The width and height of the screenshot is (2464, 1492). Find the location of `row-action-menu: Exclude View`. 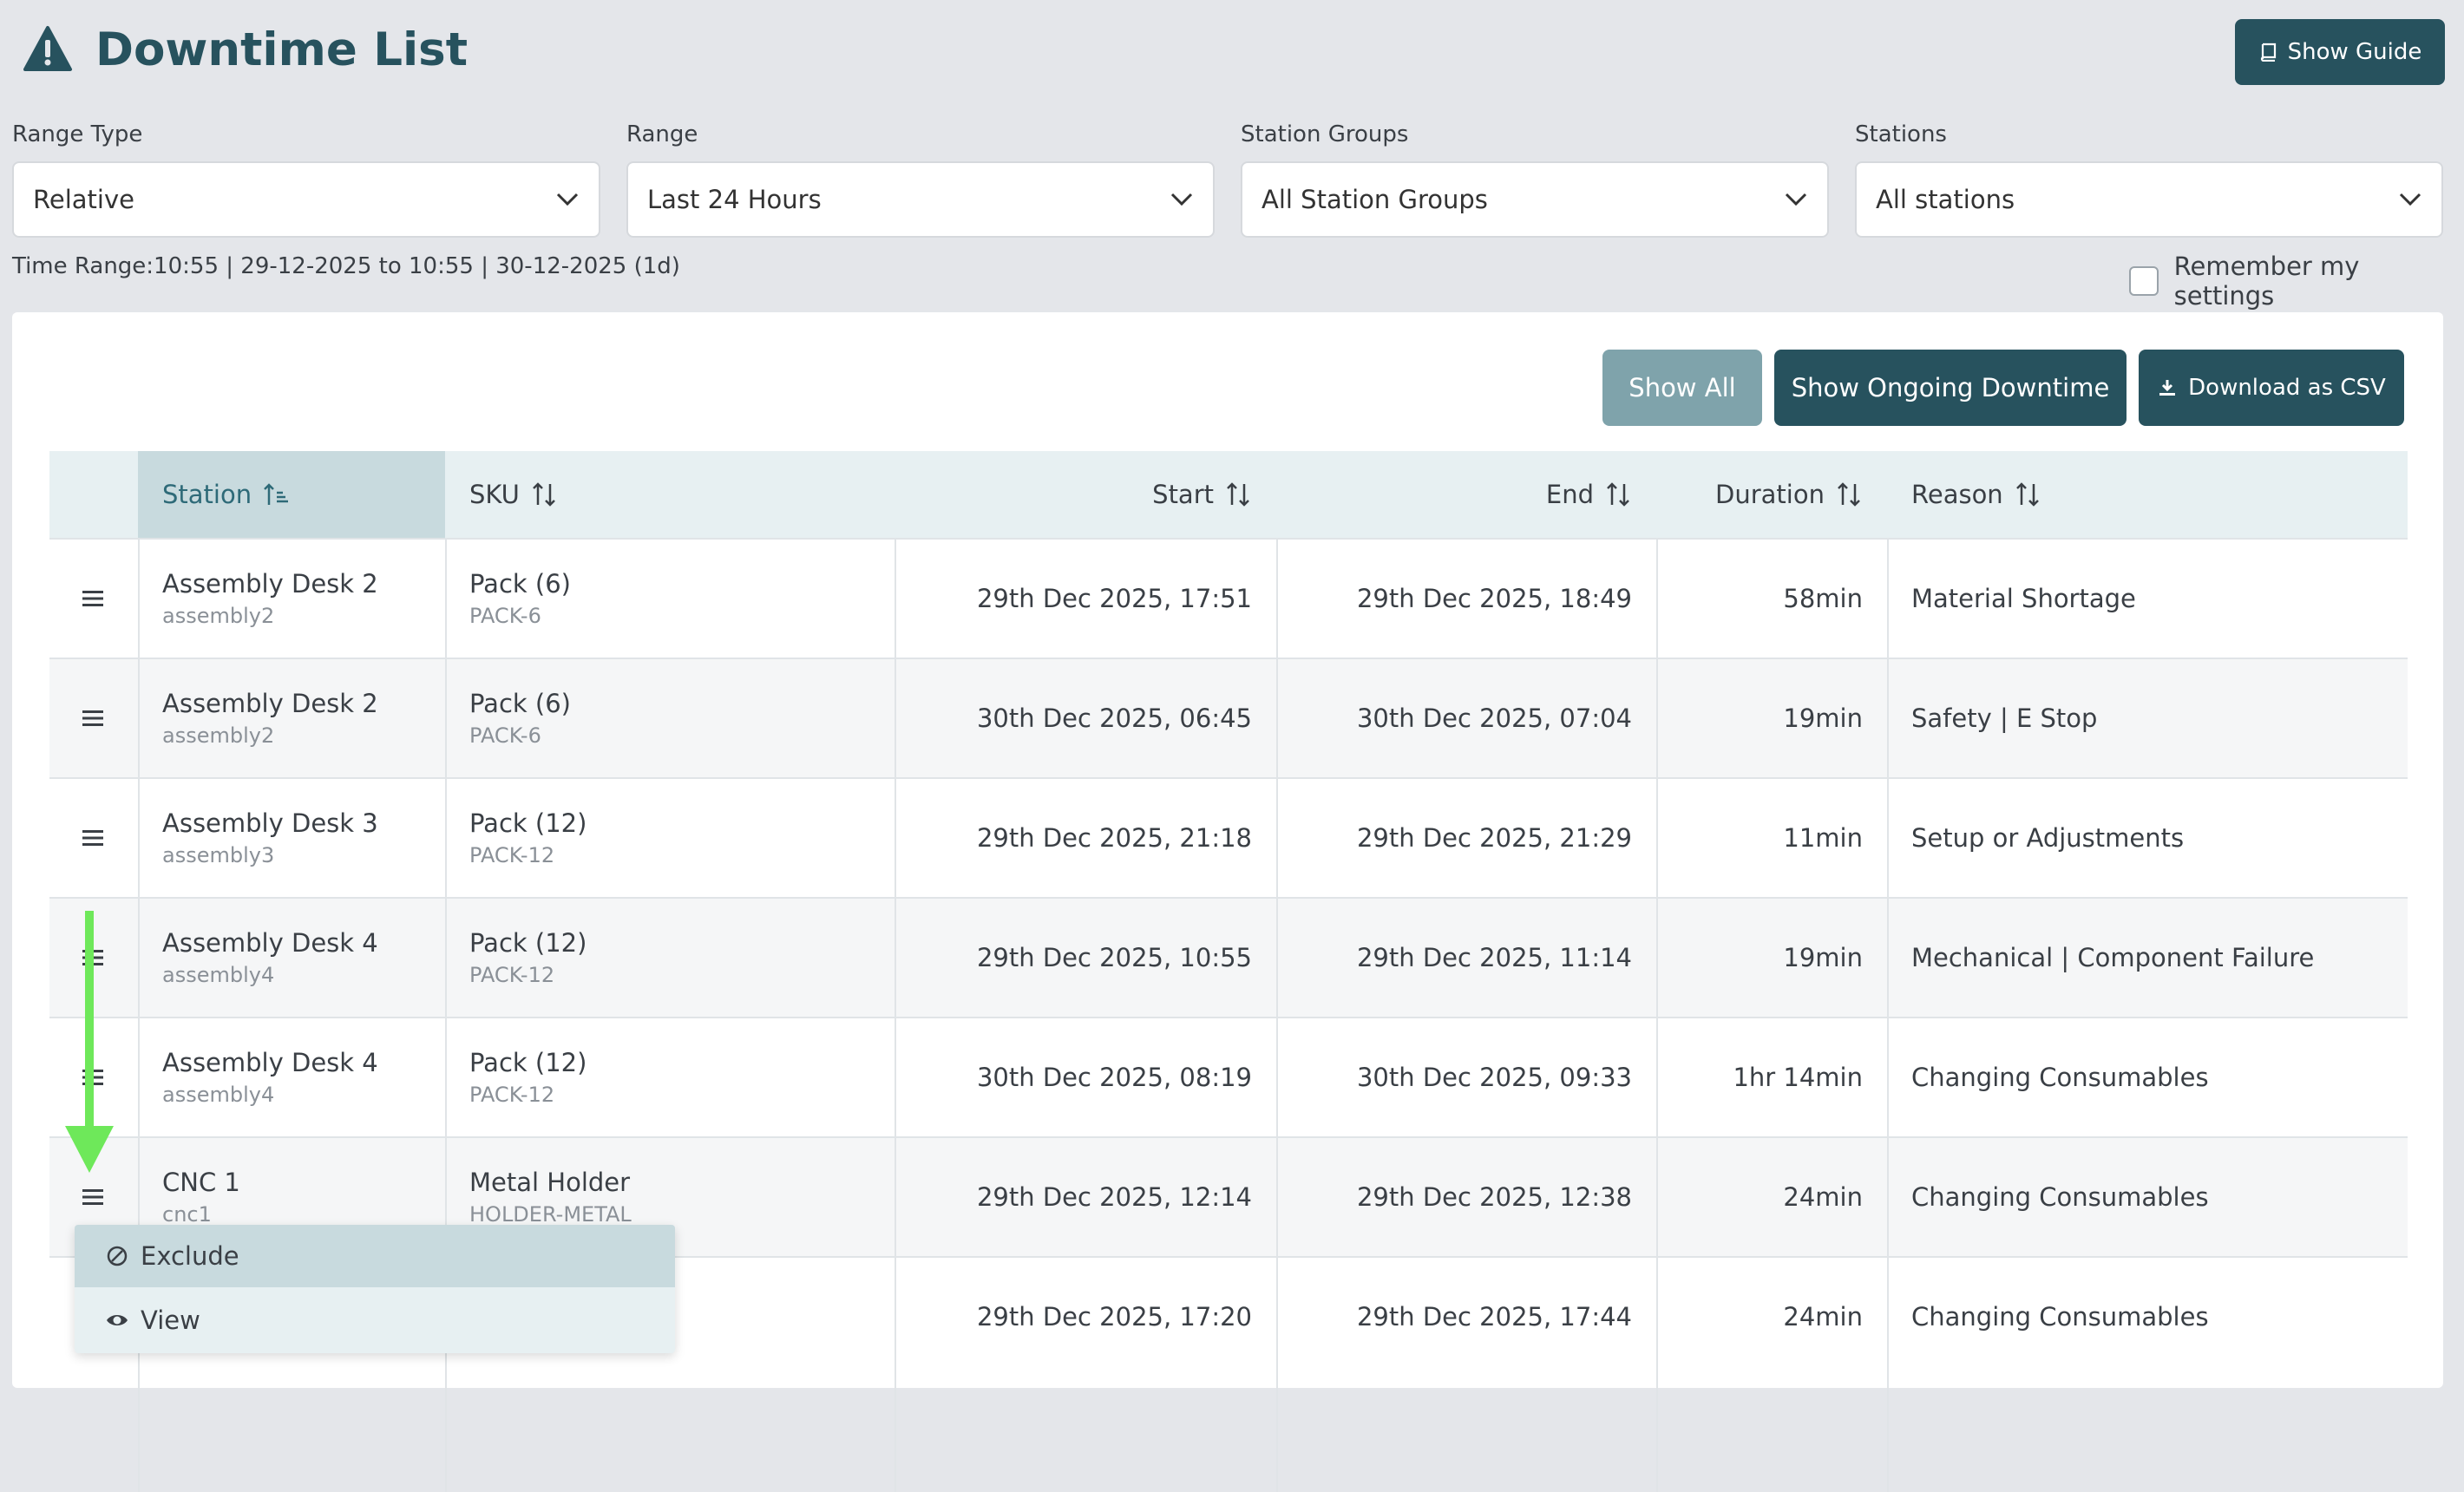

row-action-menu: Exclude View is located at coordinates (375, 1289).